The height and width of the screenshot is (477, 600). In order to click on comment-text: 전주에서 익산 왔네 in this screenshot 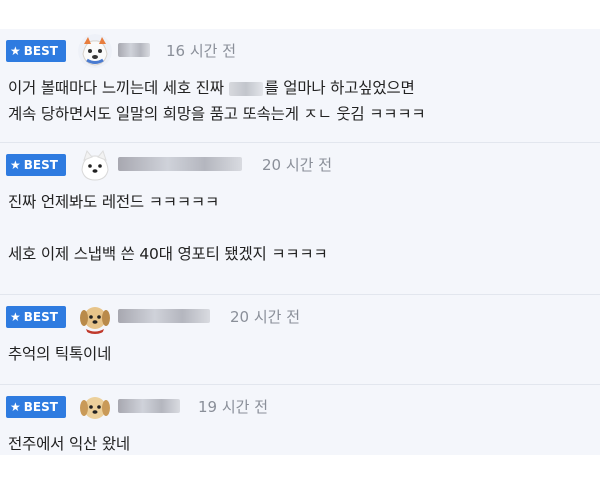, I will do `click(69, 444)`.